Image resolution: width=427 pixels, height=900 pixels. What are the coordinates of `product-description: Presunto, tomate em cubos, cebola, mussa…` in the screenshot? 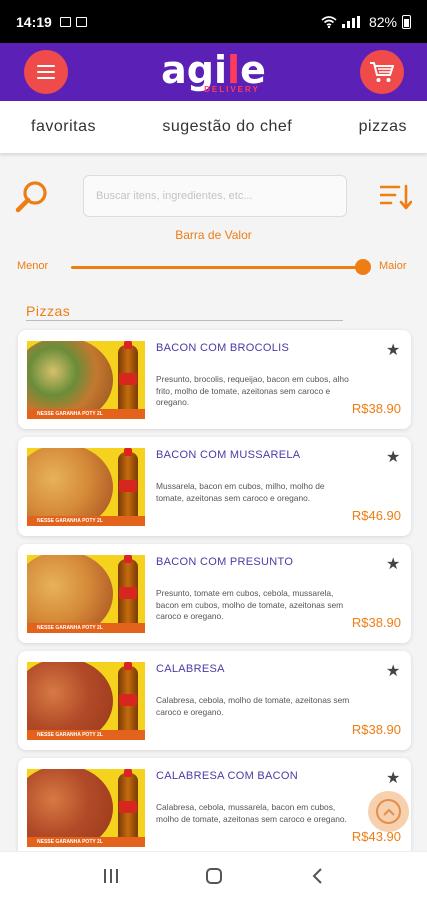 It's located at (250, 605).